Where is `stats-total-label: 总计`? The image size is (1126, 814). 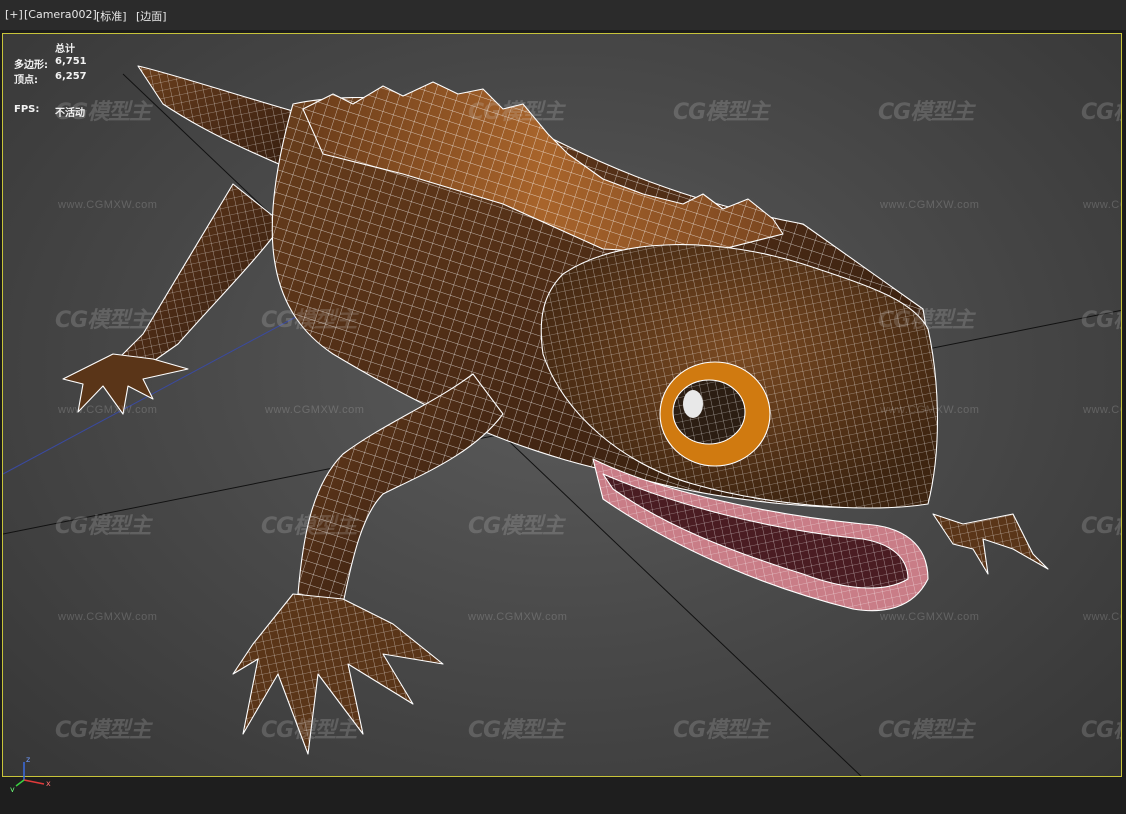 stats-total-label: 总计 is located at coordinates (65, 49).